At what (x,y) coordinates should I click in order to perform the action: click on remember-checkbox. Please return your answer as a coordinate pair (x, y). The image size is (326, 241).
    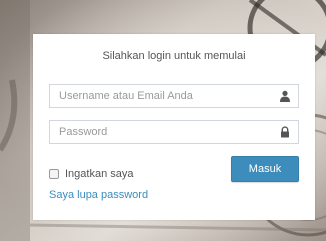
    Looking at the image, I should click on (54, 174).